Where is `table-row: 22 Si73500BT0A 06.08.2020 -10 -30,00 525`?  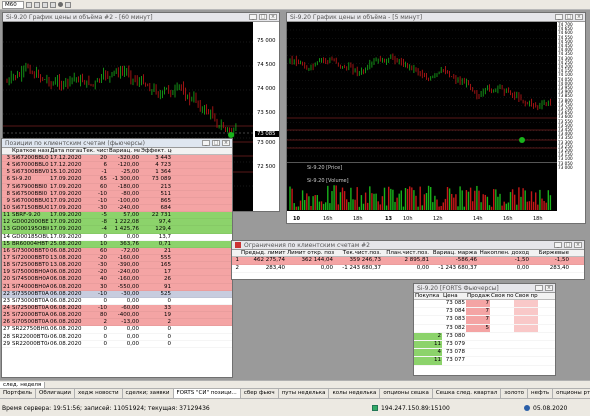
table-row: 22 Si73500BT0A 06.08.2020 -10 -30,00 525 is located at coordinates (117, 294).